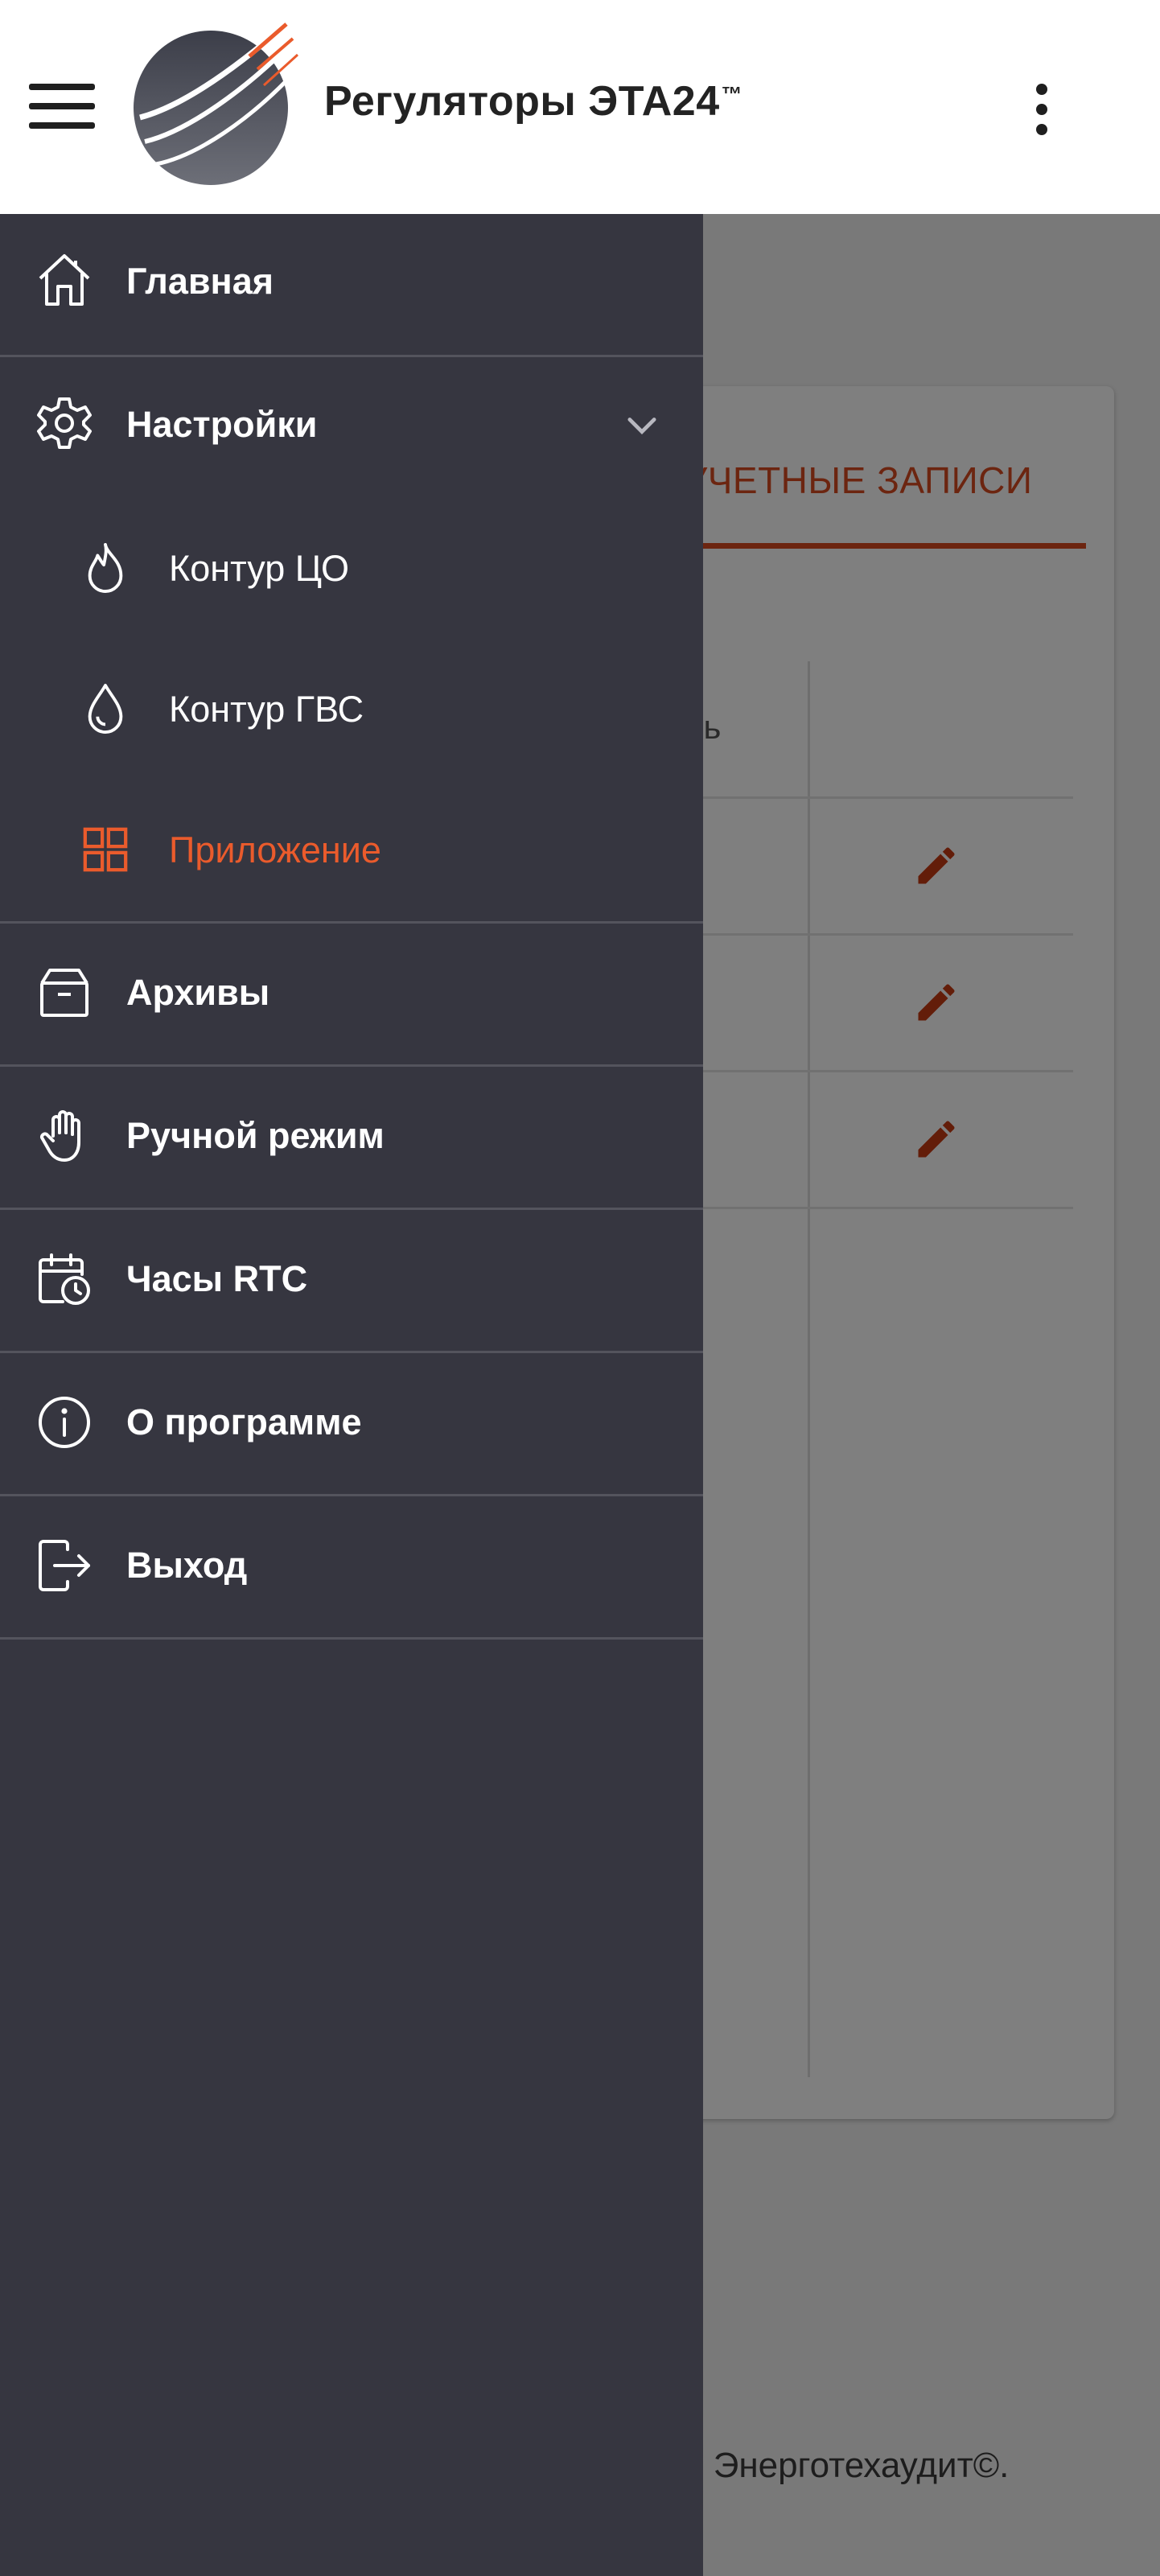 This screenshot has height=2576, width=1160. What do you see at coordinates (198, 992) in the screenshot?
I see `menu-item-label: Архивы` at bounding box center [198, 992].